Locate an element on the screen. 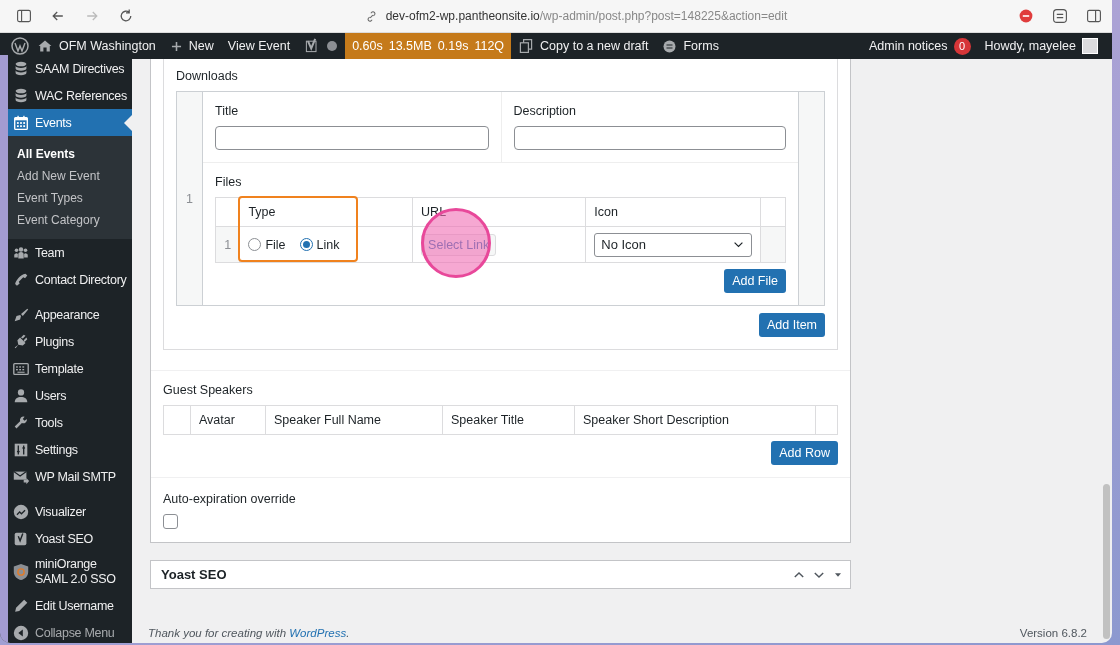 This screenshot has height=645, width=1120. menu-item: Settings is located at coordinates (70, 449).